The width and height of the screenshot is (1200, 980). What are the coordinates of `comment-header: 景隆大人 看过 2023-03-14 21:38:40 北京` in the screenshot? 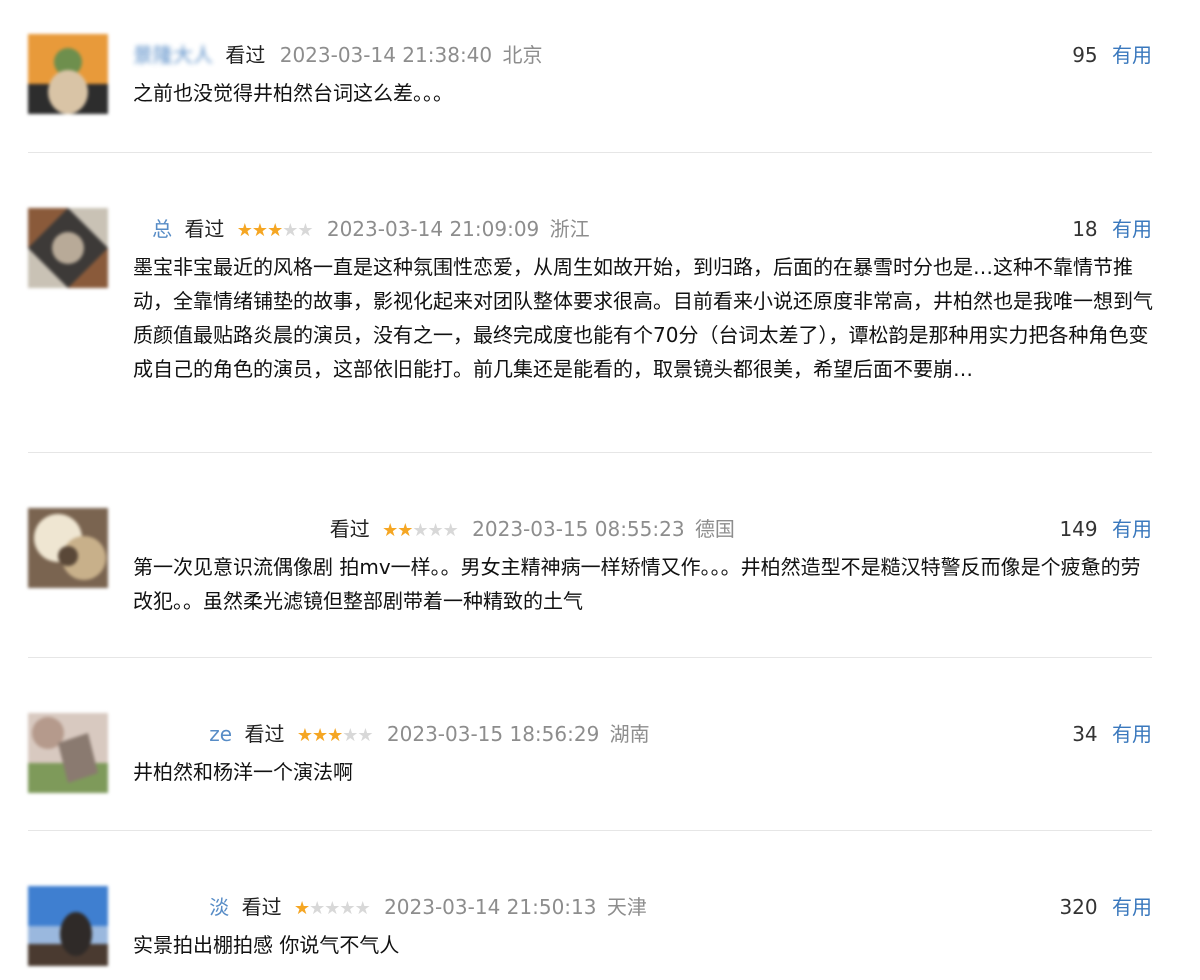 It's located at (642, 55).